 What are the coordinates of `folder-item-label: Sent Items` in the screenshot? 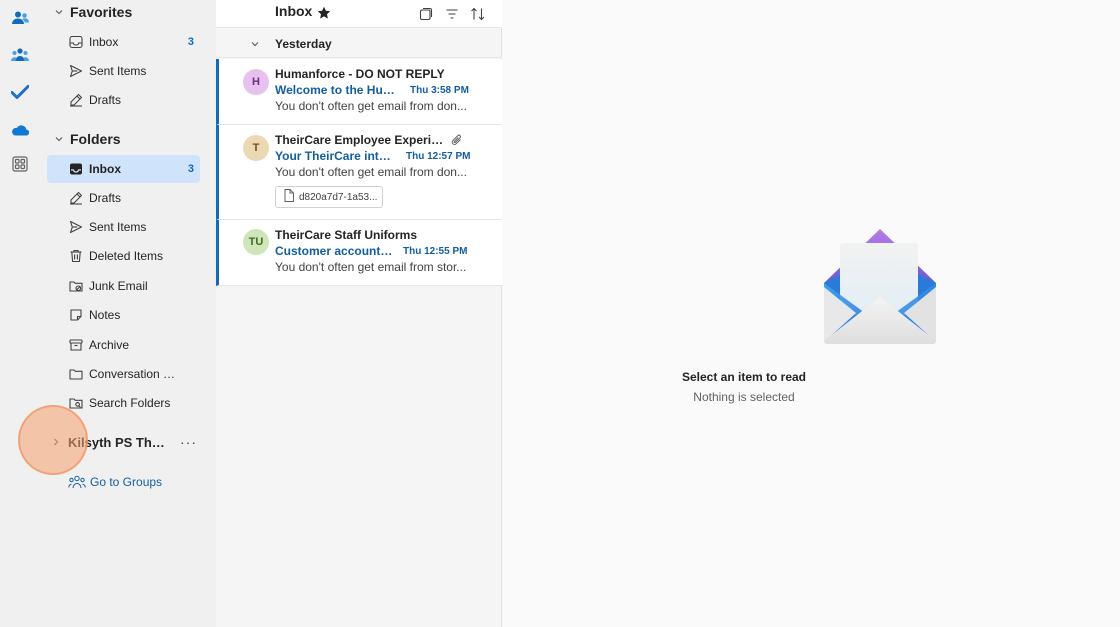 It's located at (118, 227).